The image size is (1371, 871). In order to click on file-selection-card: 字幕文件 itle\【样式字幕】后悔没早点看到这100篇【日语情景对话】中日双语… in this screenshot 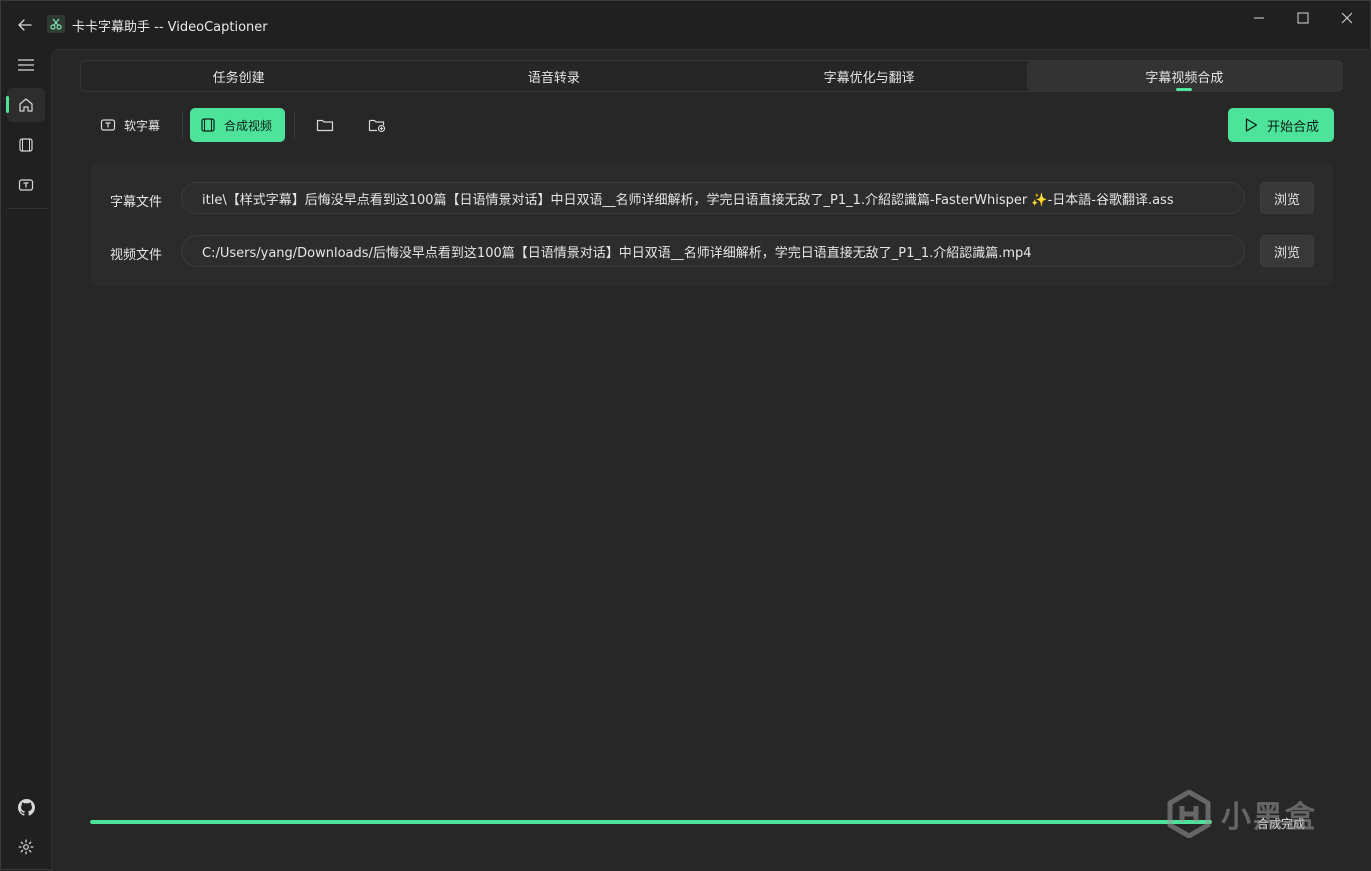, I will do `click(712, 224)`.